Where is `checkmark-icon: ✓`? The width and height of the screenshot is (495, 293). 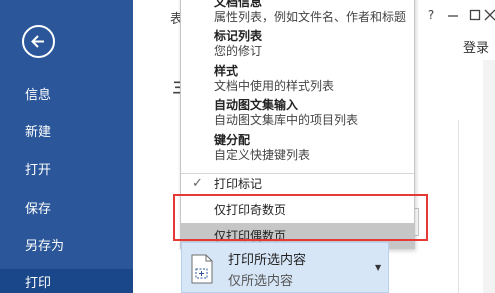 checkmark-icon: ✓ is located at coordinates (197, 183).